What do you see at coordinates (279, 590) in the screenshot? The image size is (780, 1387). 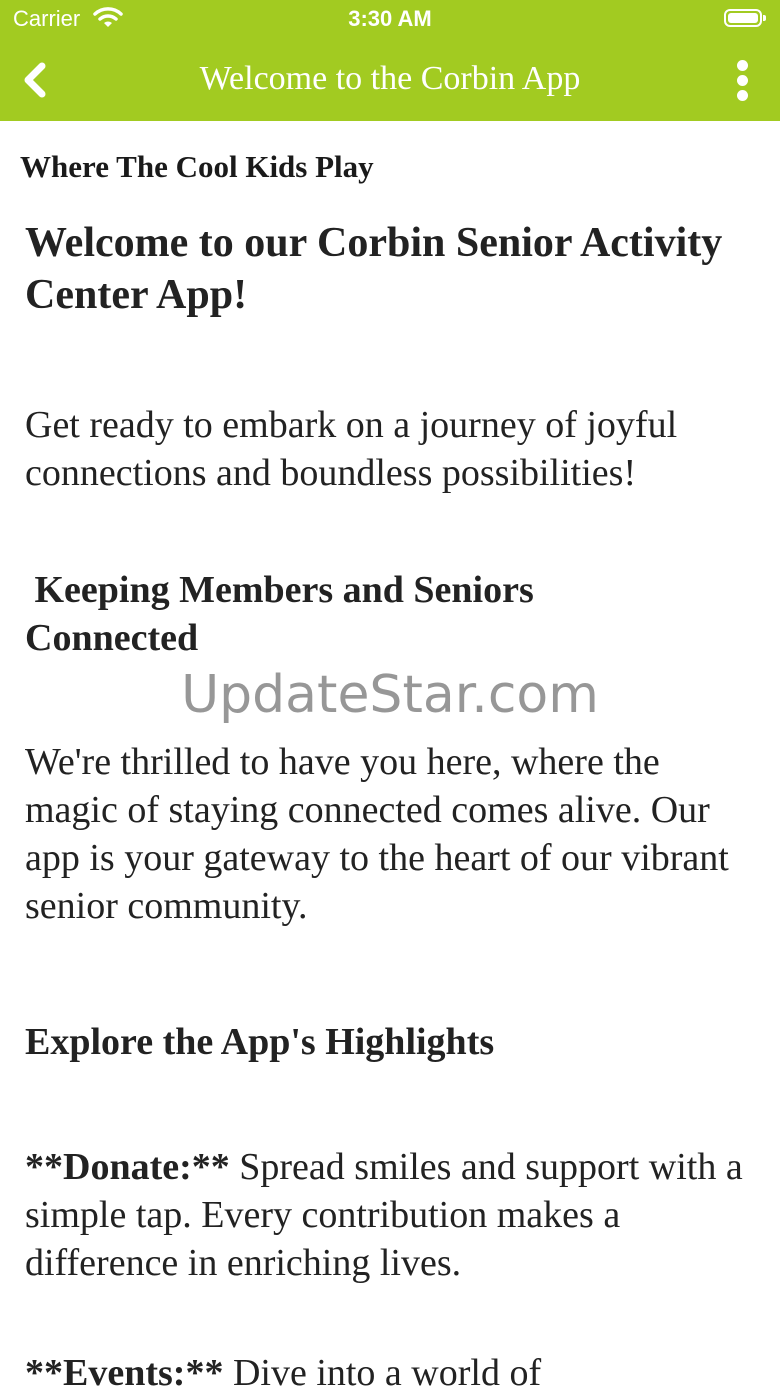 I see `connected-heading: Keeping Members and Seniors` at bounding box center [279, 590].